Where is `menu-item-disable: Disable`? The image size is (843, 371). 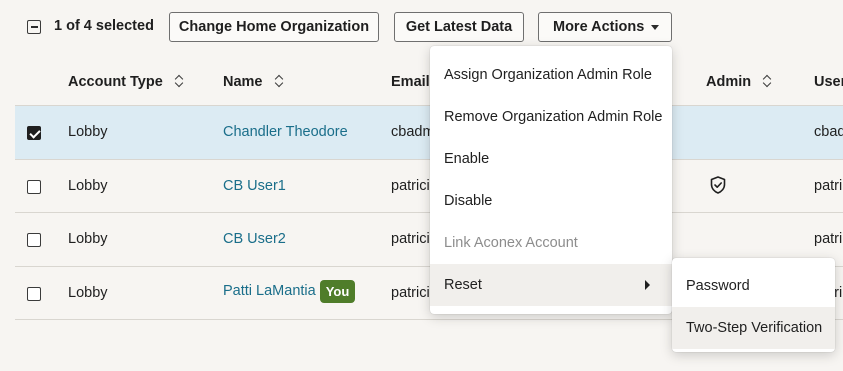 menu-item-disable: Disable is located at coordinates (551, 201).